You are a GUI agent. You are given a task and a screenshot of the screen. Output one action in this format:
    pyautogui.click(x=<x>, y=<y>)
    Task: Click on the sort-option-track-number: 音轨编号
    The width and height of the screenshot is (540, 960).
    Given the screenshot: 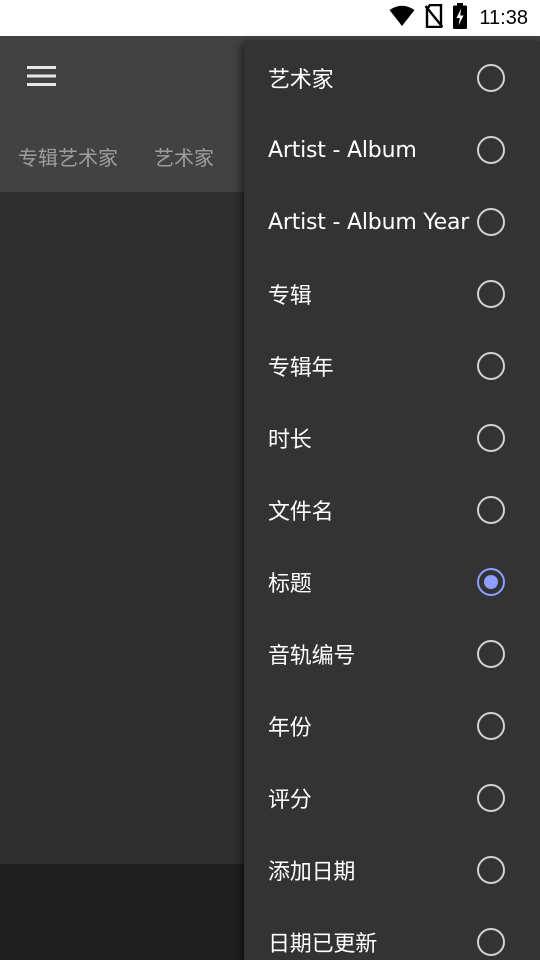 What is the action you would take?
    pyautogui.click(x=392, y=654)
    